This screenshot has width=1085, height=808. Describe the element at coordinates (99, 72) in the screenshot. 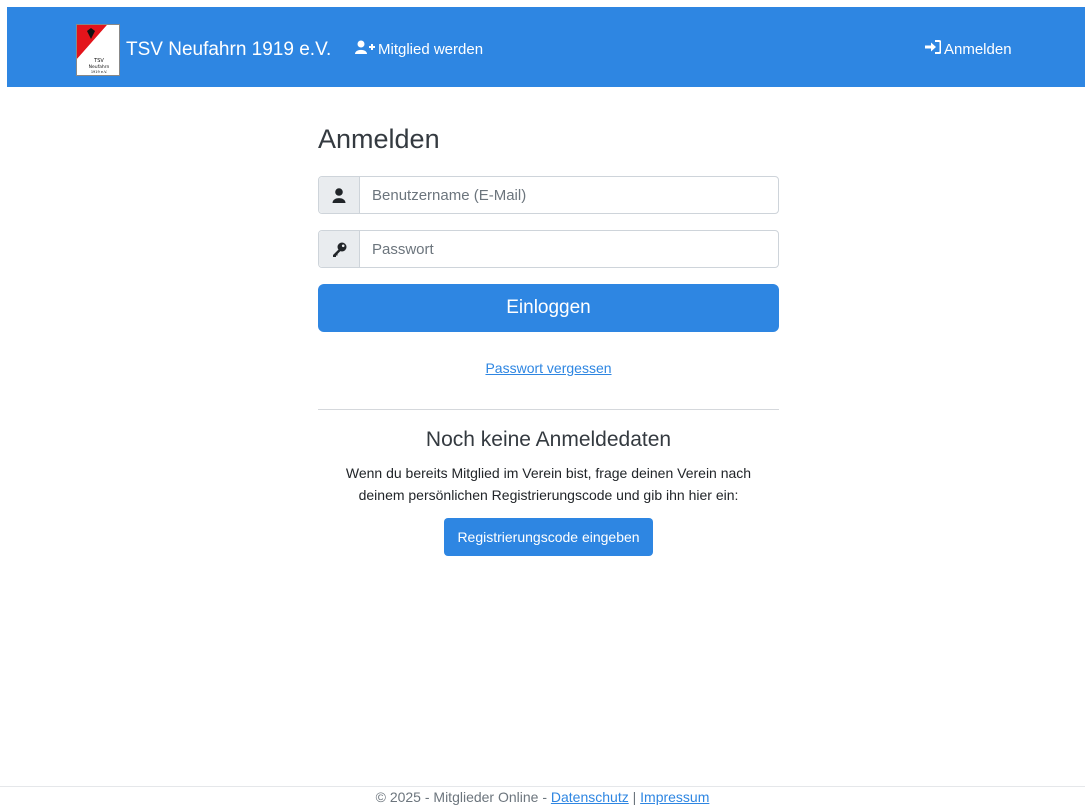

I see `logo-text-3: 1919 e.V.` at that location.